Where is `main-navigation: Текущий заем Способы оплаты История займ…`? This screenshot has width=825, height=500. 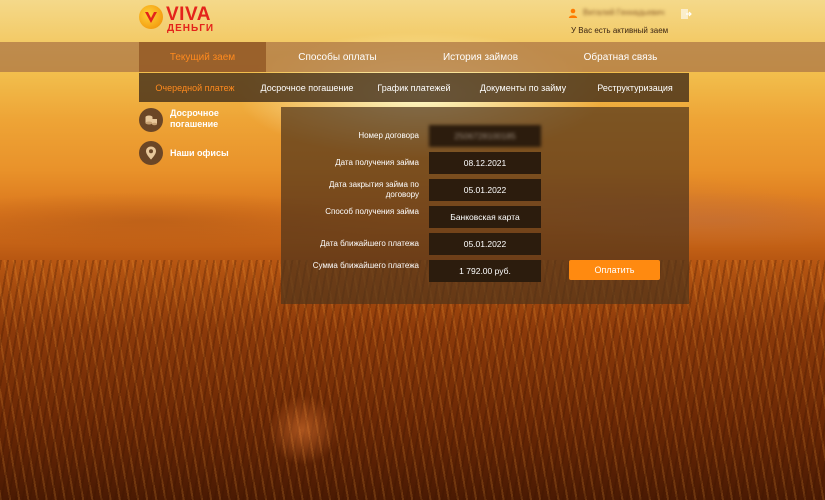
main-navigation: Текущий заем Способы оплаты История займ… is located at coordinates (412, 57).